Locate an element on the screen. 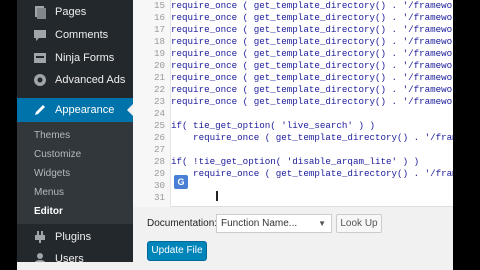 This screenshot has width=480, height=270. line-number: 23 is located at coordinates (159, 101).